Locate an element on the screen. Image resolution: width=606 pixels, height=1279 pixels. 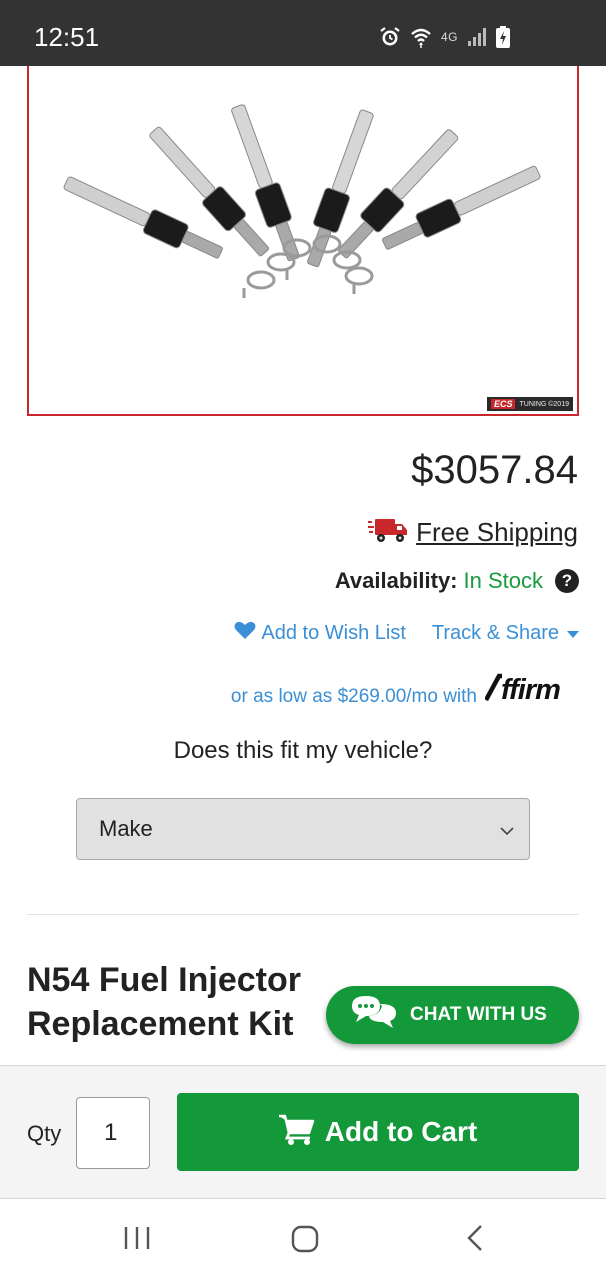
add-to-wish-list-link: Add to Wish List is located at coordinates (320, 633).